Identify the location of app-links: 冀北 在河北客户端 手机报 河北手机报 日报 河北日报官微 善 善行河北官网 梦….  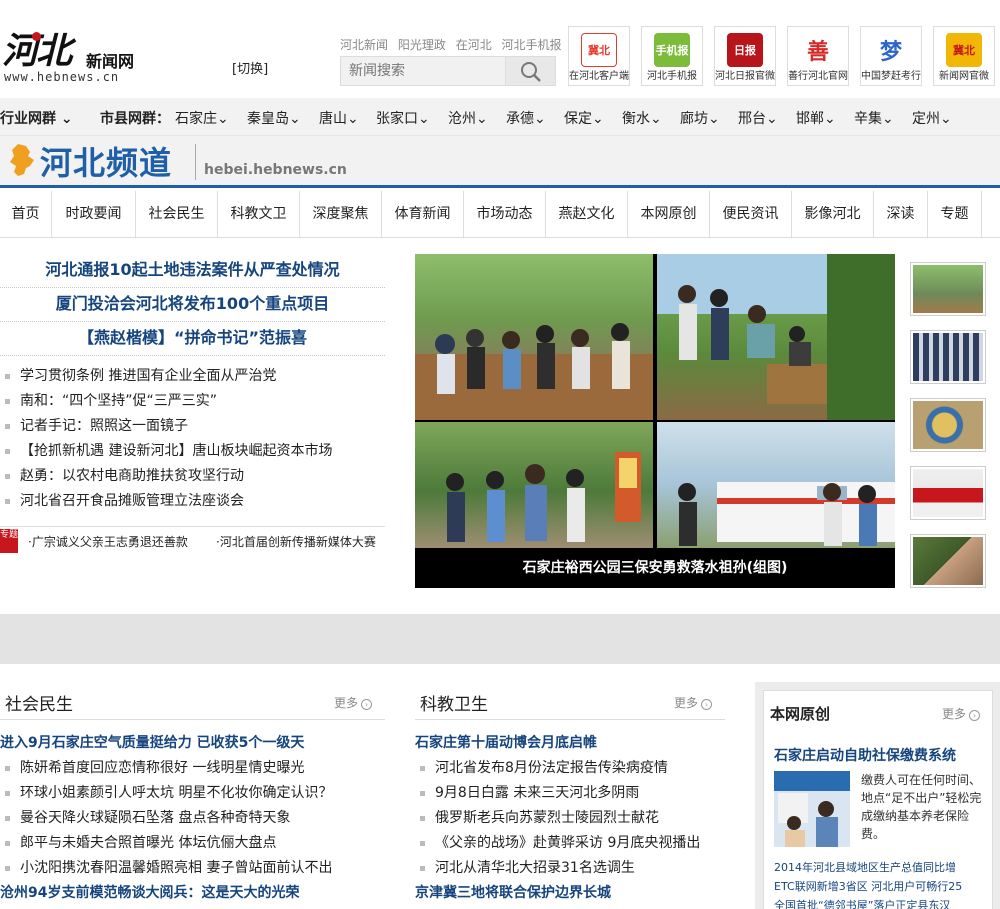
(783, 57).